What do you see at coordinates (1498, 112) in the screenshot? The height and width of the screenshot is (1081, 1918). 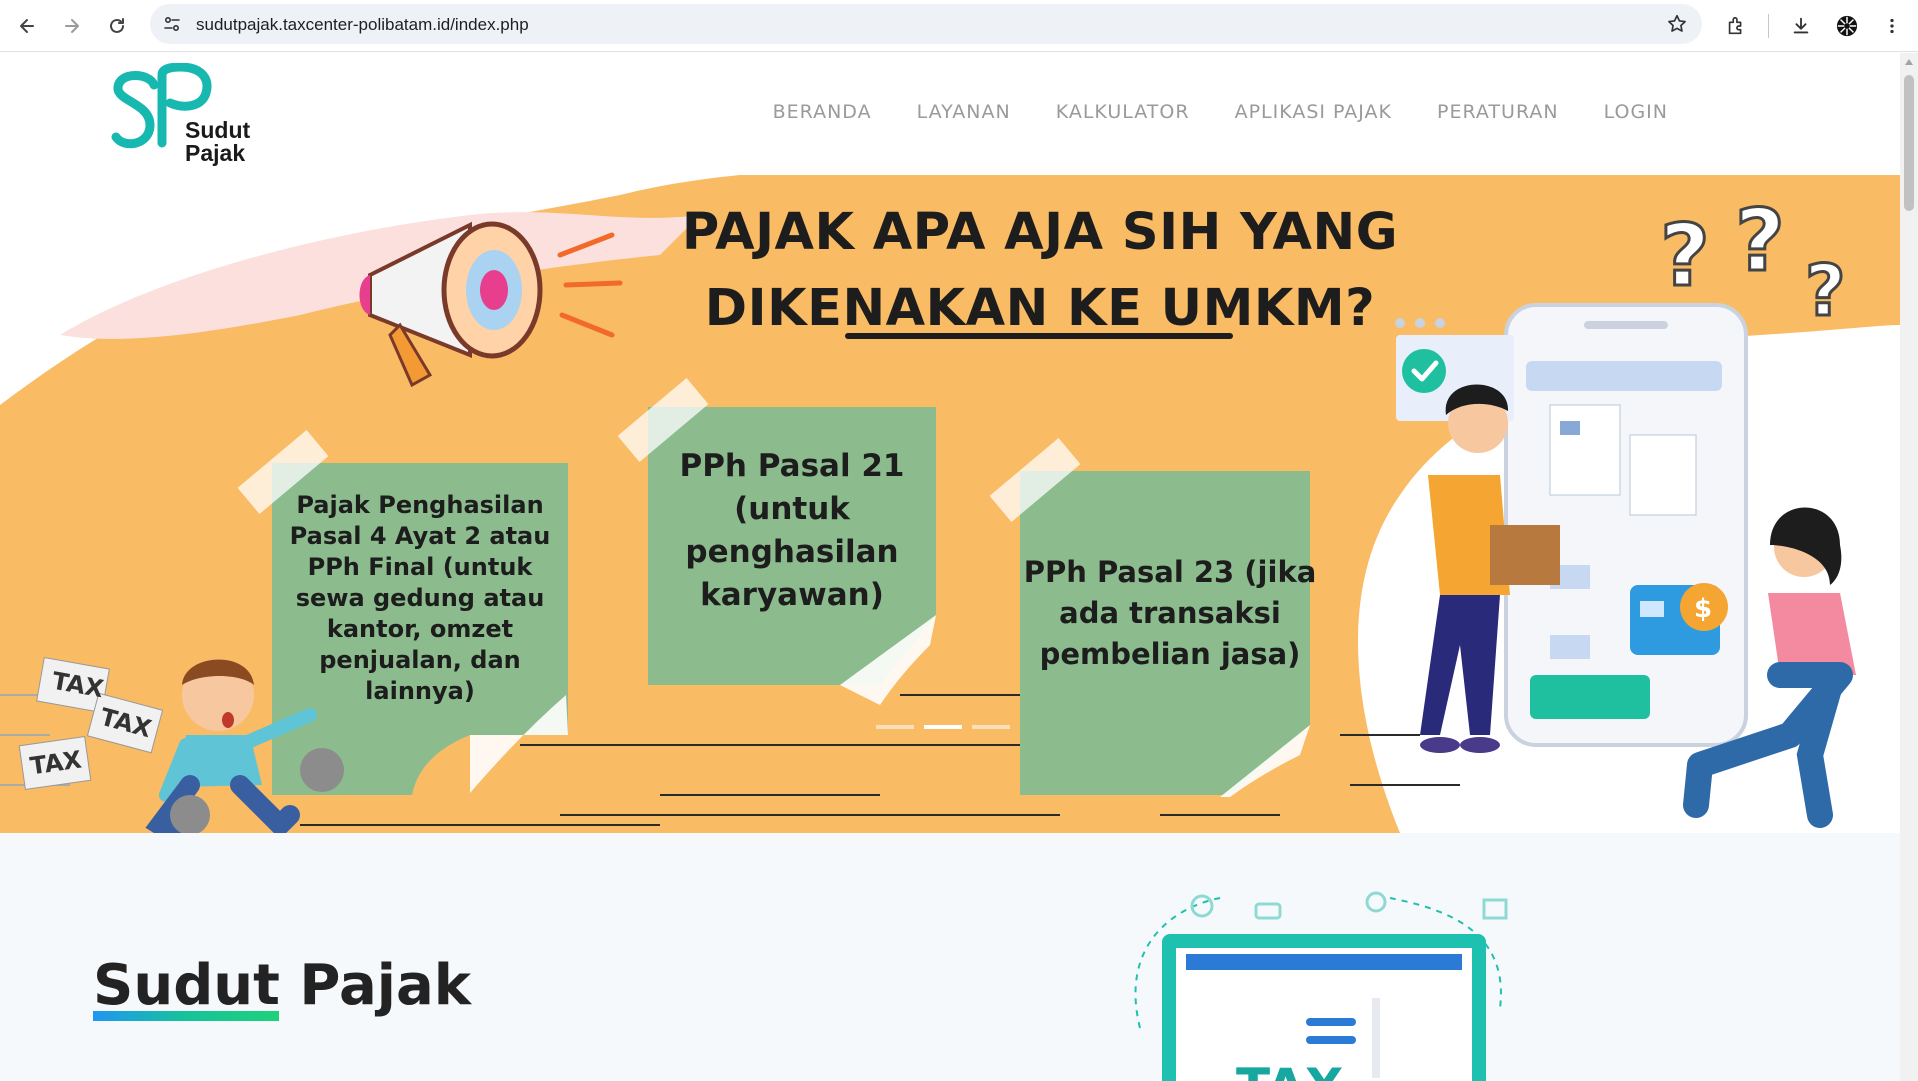 I see `nav-peraturan: PERATURAN` at bounding box center [1498, 112].